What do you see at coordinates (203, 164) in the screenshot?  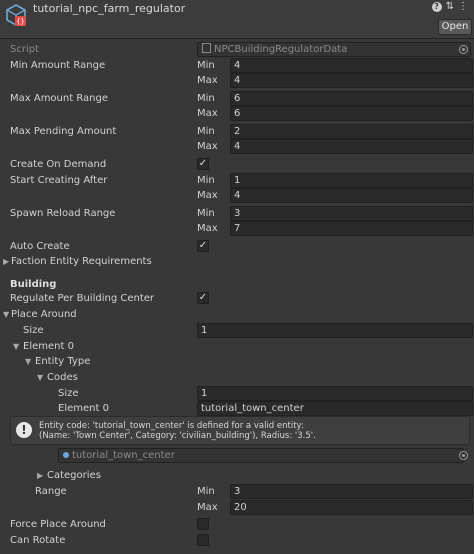 I see `create-on-demand-checkbox: ✓` at bounding box center [203, 164].